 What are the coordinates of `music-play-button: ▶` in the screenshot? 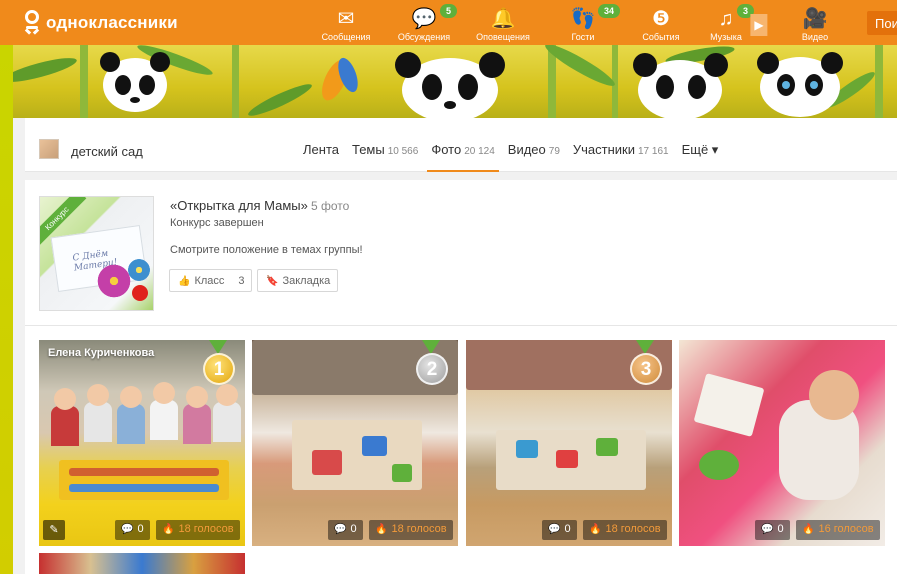 It's located at (759, 22).